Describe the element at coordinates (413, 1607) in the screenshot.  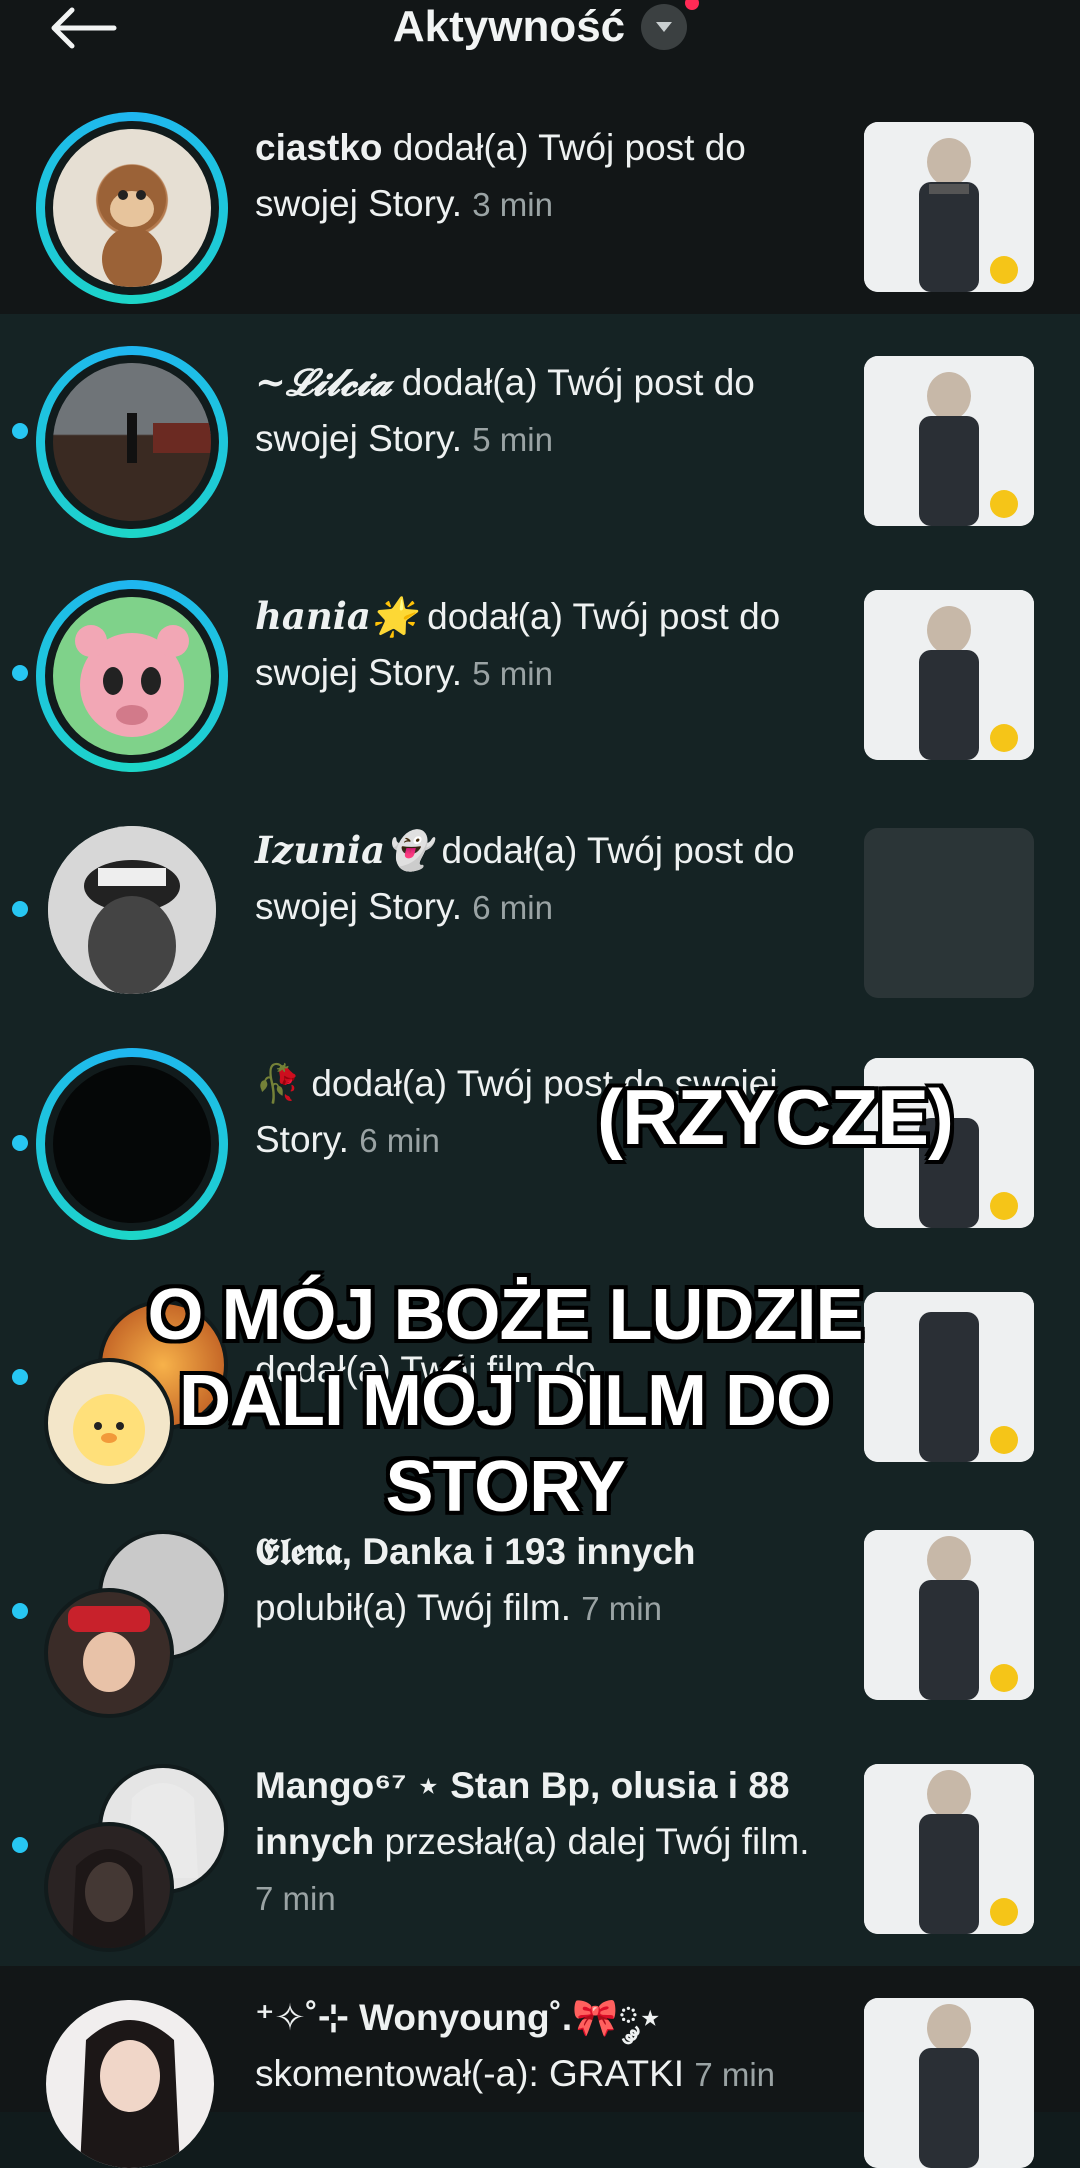
I see `action-text: polubił(a) Twój film.` at that location.